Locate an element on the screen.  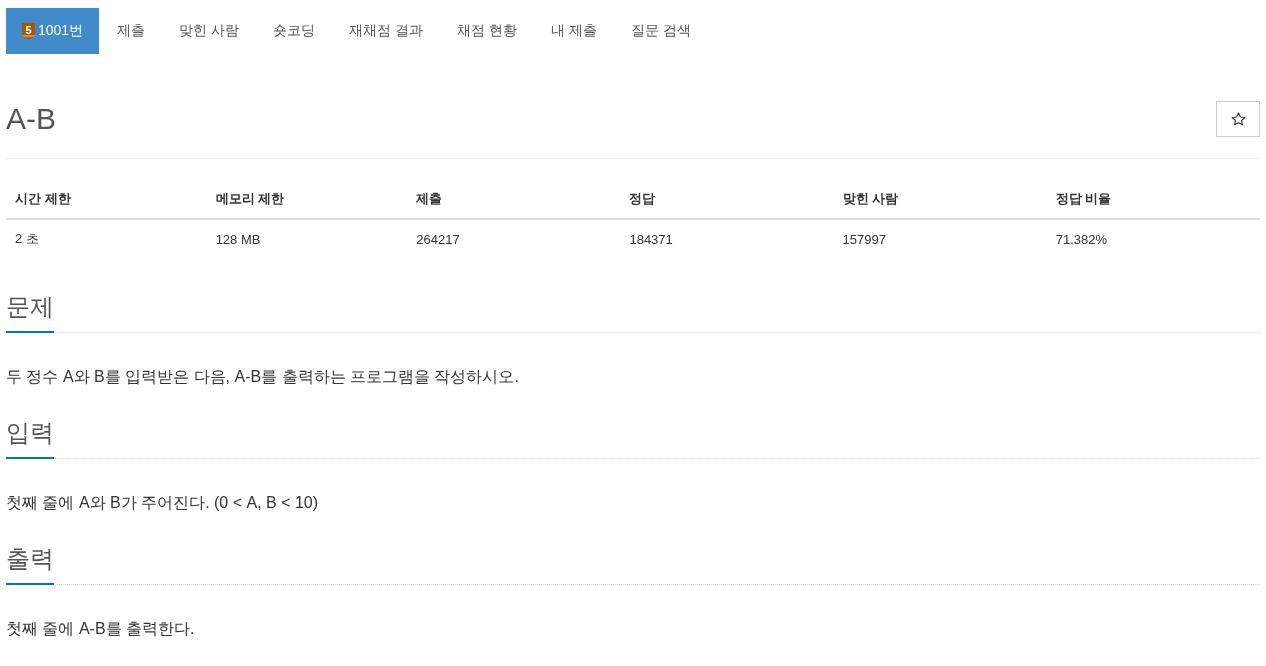
section-text: 첫째 줄에 A-B를 출력한다. is located at coordinates (101, 629).